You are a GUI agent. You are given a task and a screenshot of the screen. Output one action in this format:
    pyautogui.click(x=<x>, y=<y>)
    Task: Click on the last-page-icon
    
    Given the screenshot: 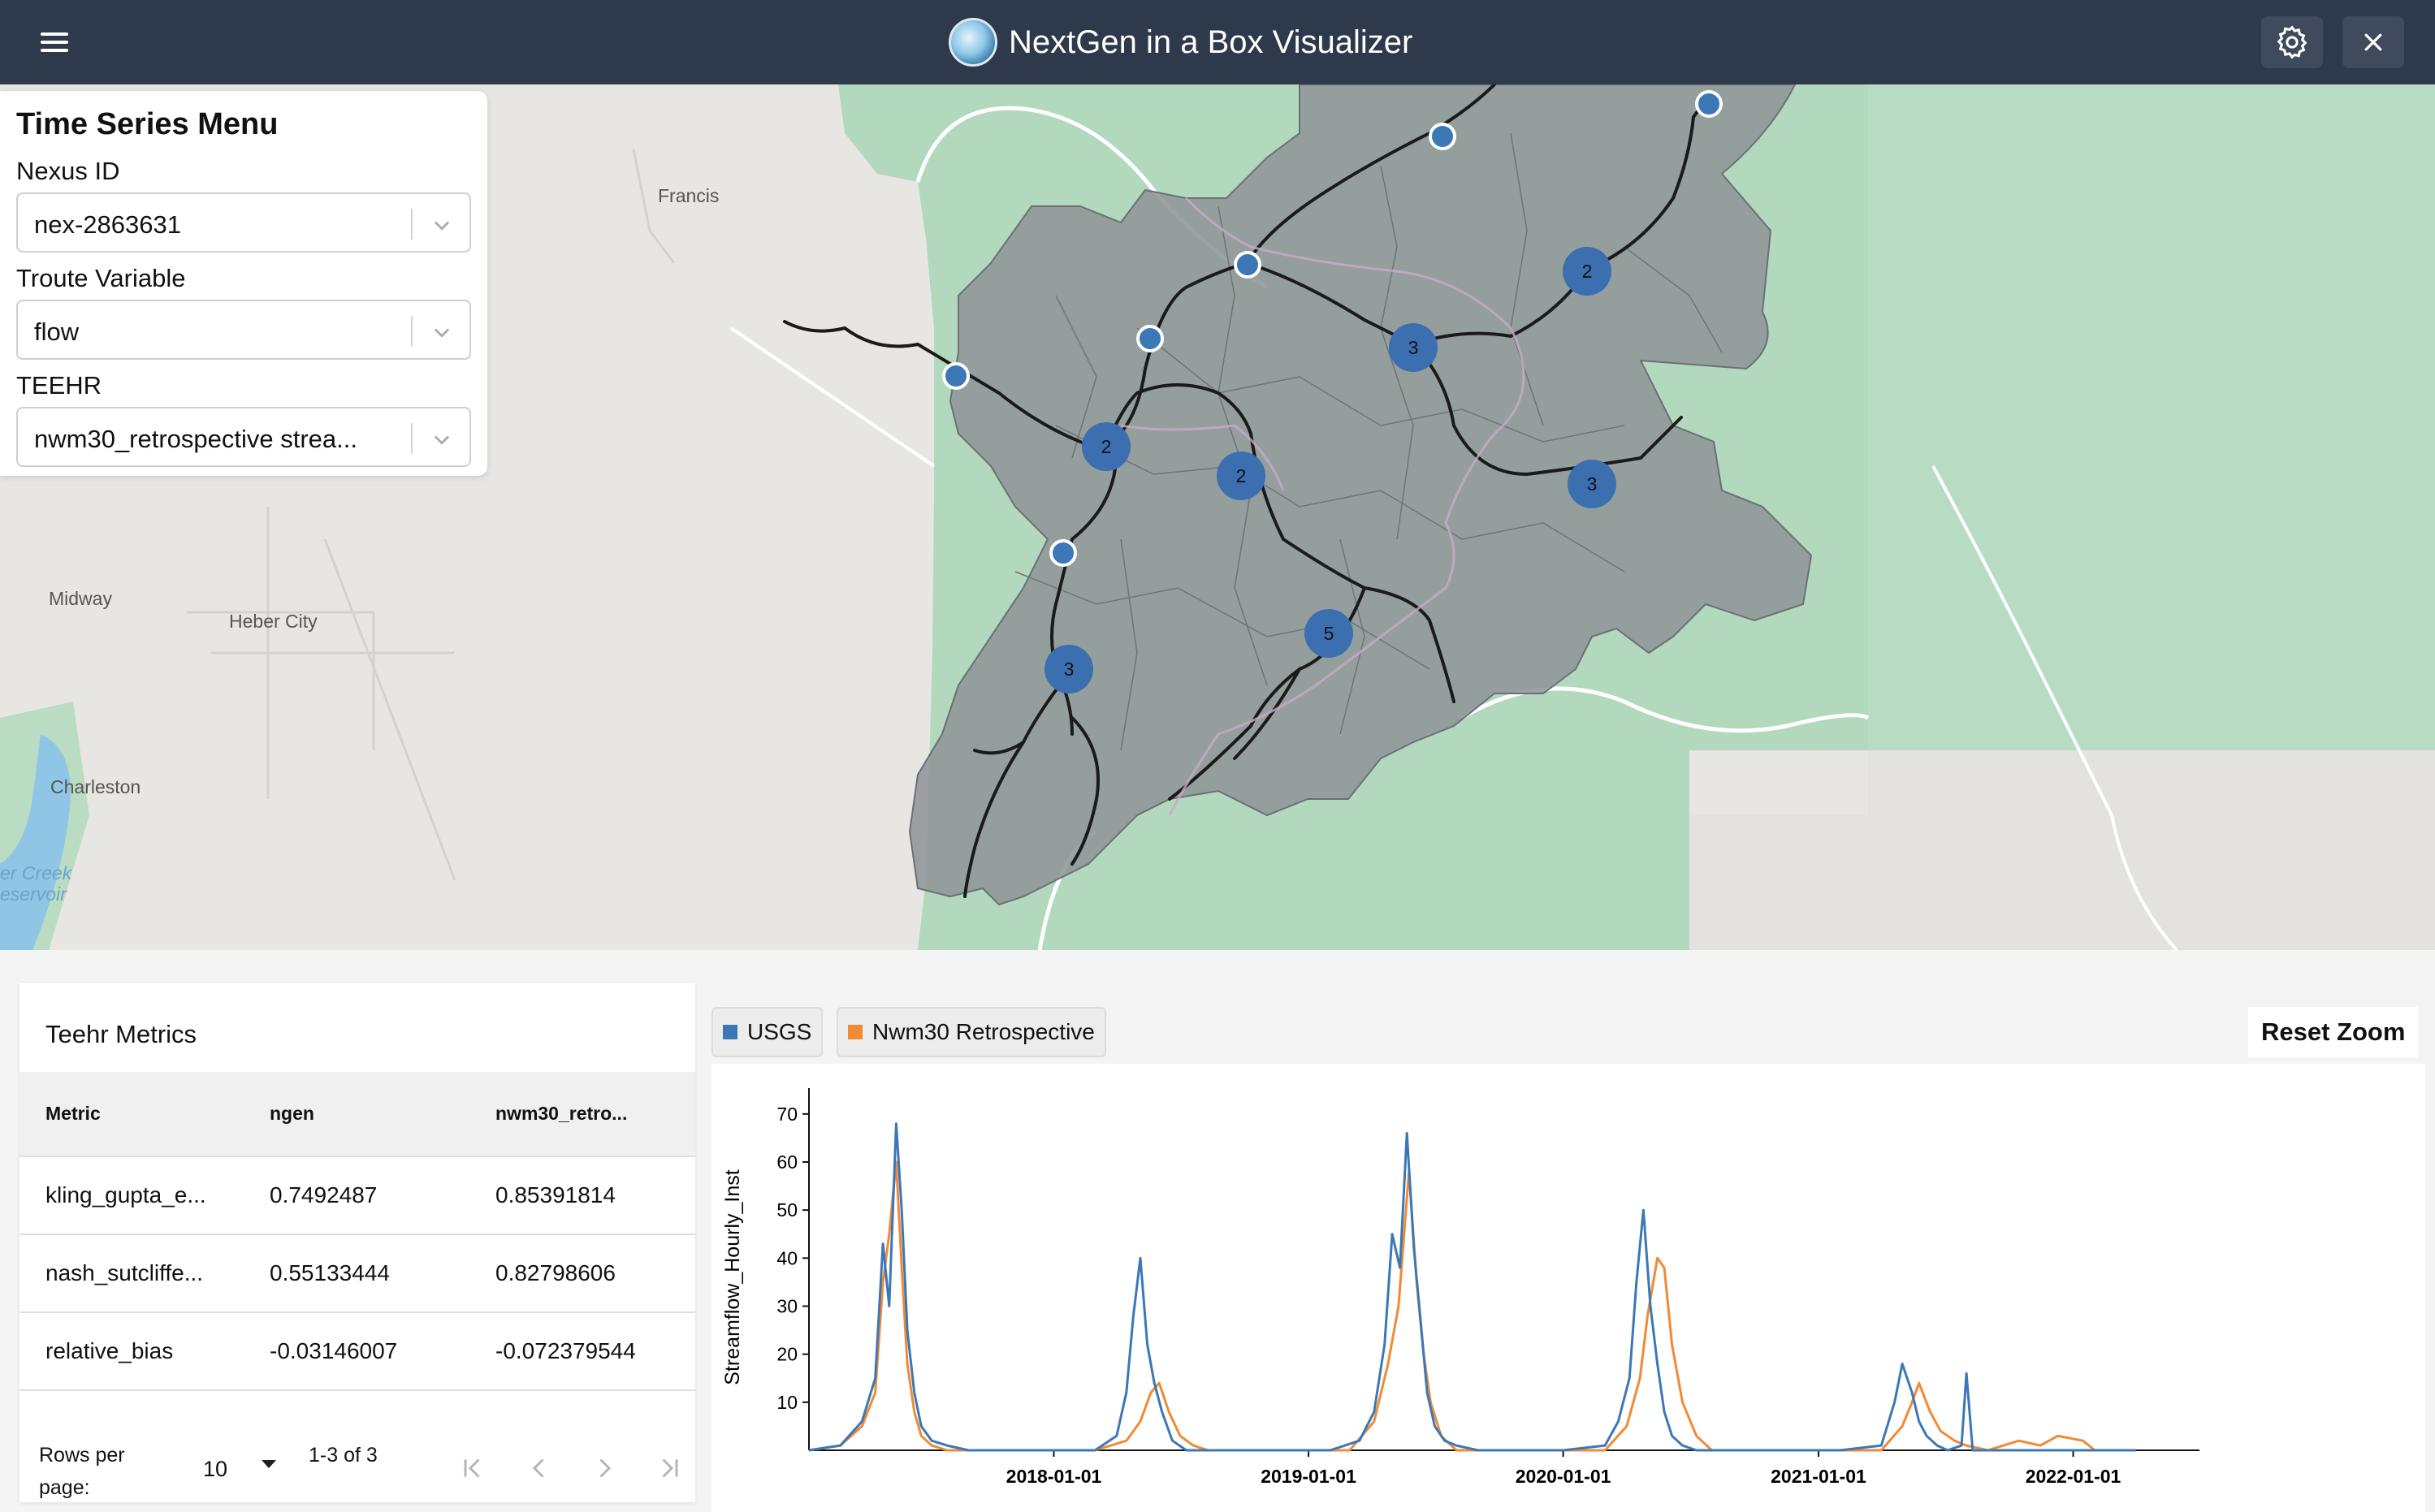 What is the action you would take?
    pyautogui.click(x=670, y=1468)
    